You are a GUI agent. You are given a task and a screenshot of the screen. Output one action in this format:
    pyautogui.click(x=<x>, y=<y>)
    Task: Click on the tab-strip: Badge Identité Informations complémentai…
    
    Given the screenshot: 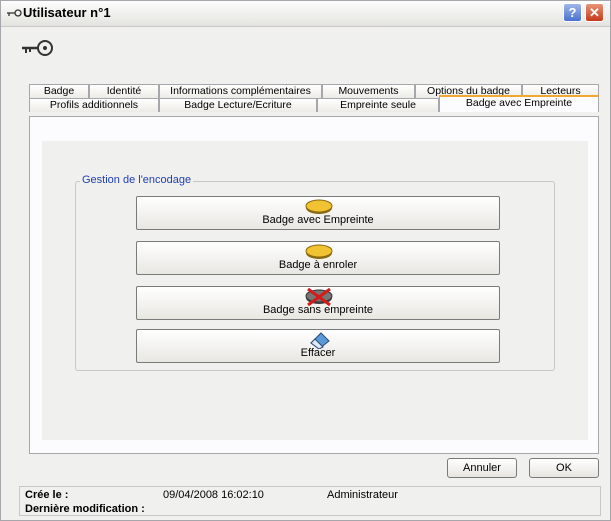 What is the action you would take?
    pyautogui.click(x=314, y=96)
    